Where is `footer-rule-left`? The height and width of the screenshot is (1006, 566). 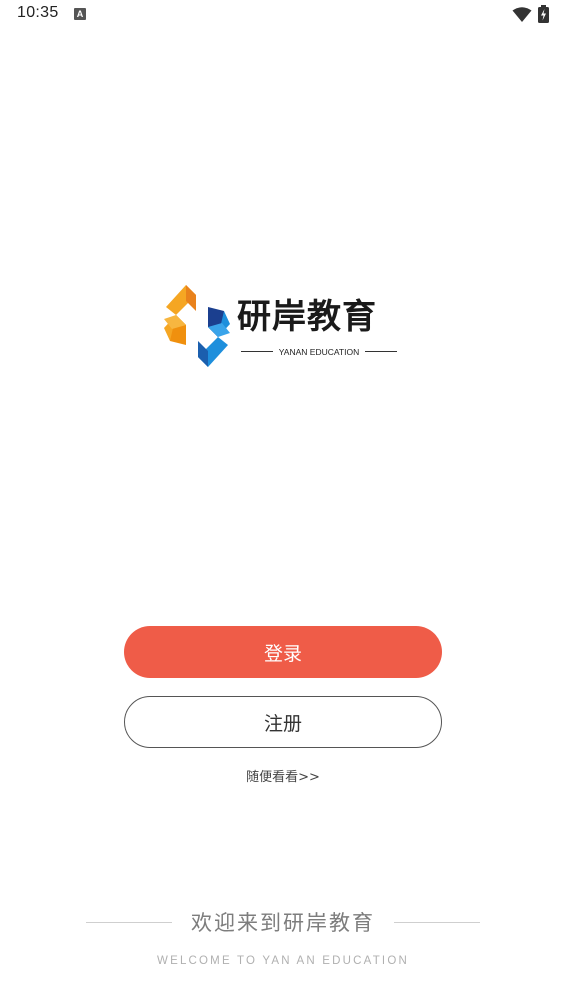
footer-rule-left is located at coordinates (129, 922).